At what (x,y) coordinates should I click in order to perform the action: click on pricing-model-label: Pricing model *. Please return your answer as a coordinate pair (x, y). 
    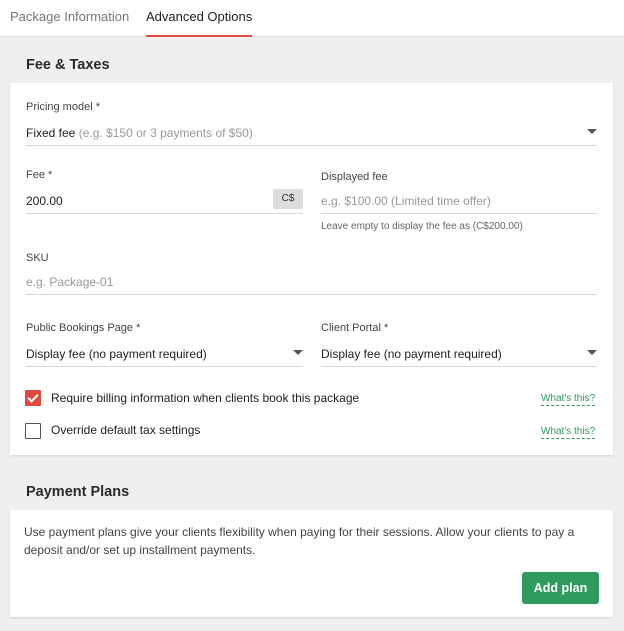
    Looking at the image, I should click on (63, 107).